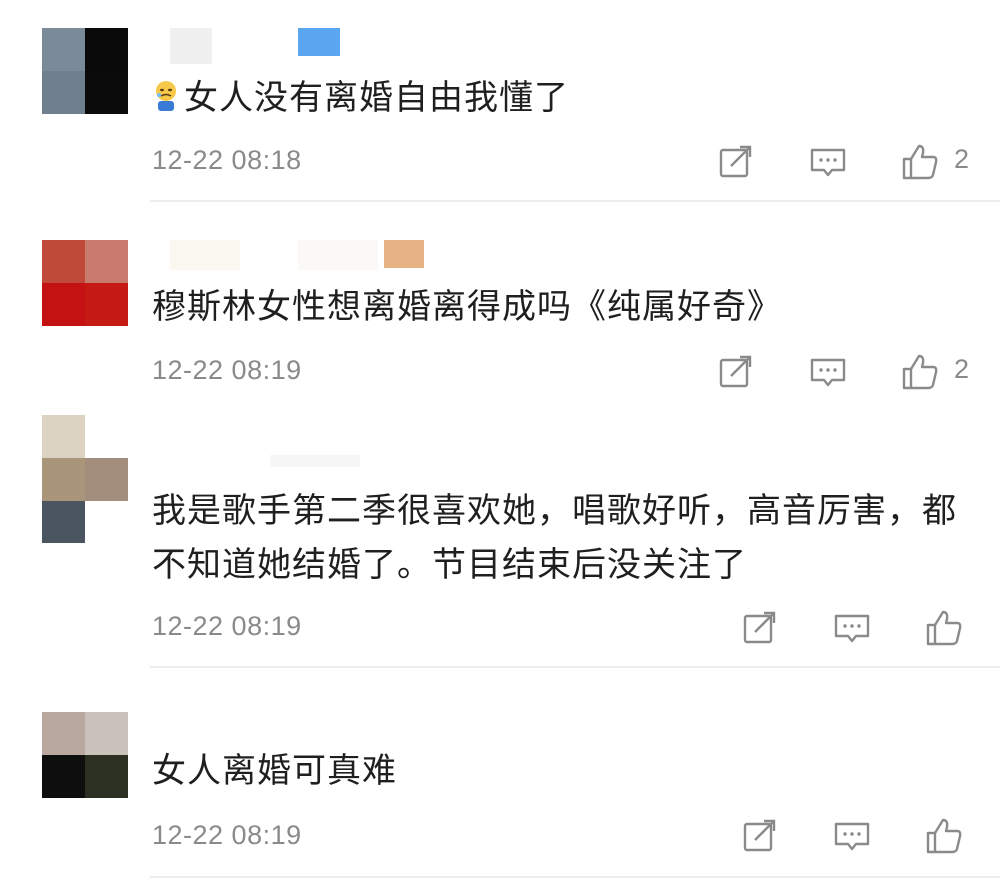 The width and height of the screenshot is (1000, 881). Describe the element at coordinates (467, 307) in the screenshot. I see `comment-text: 穆斯林女性想离婚离得成吗《纯属好奇》` at that location.